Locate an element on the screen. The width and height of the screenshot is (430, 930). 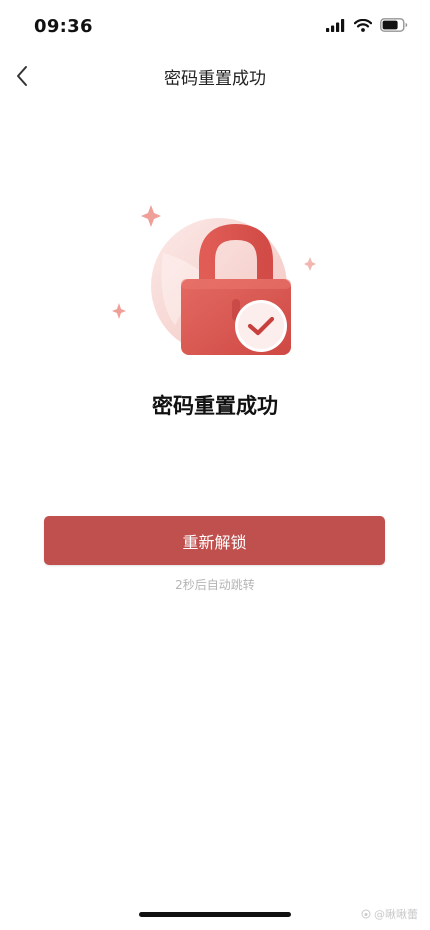
redirect-countdown: 2秒后自动跳转 is located at coordinates (215, 585).